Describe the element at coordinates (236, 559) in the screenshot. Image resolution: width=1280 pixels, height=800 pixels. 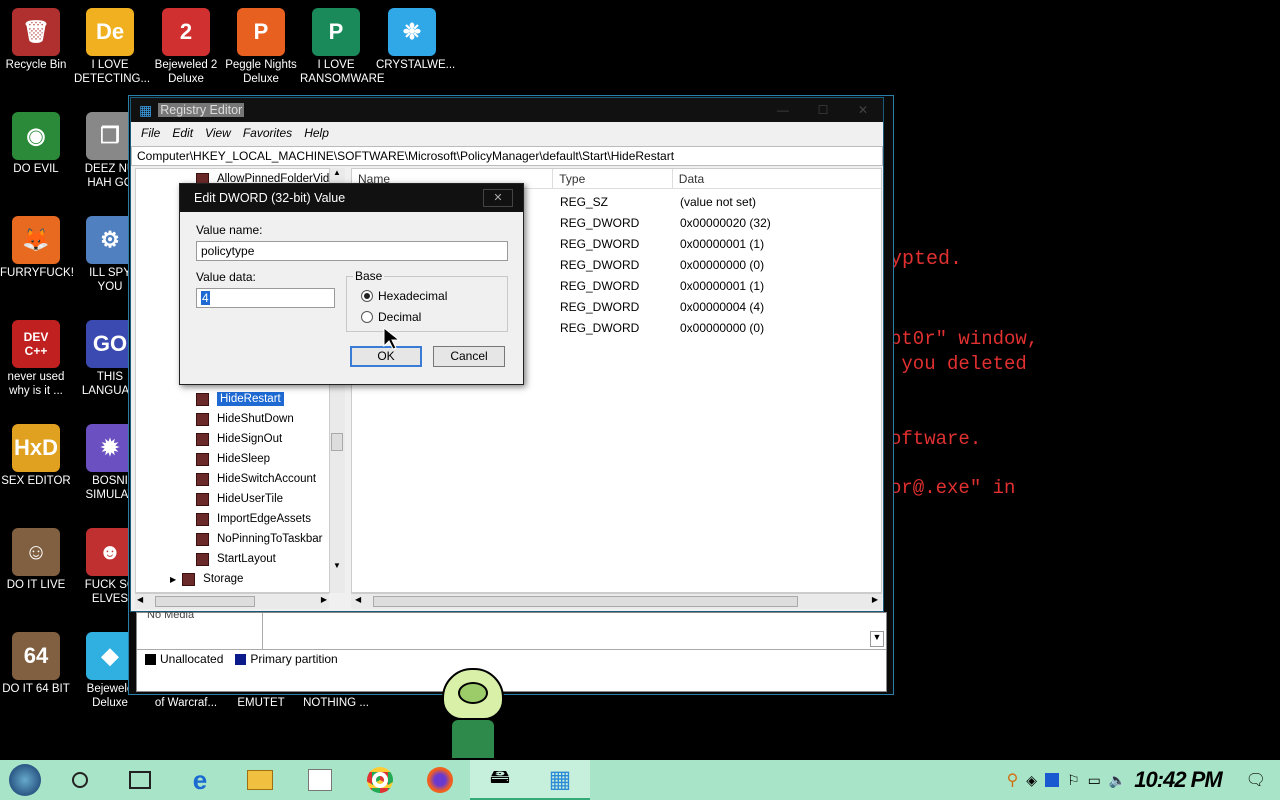
I see `tree-item: StartLayout` at that location.